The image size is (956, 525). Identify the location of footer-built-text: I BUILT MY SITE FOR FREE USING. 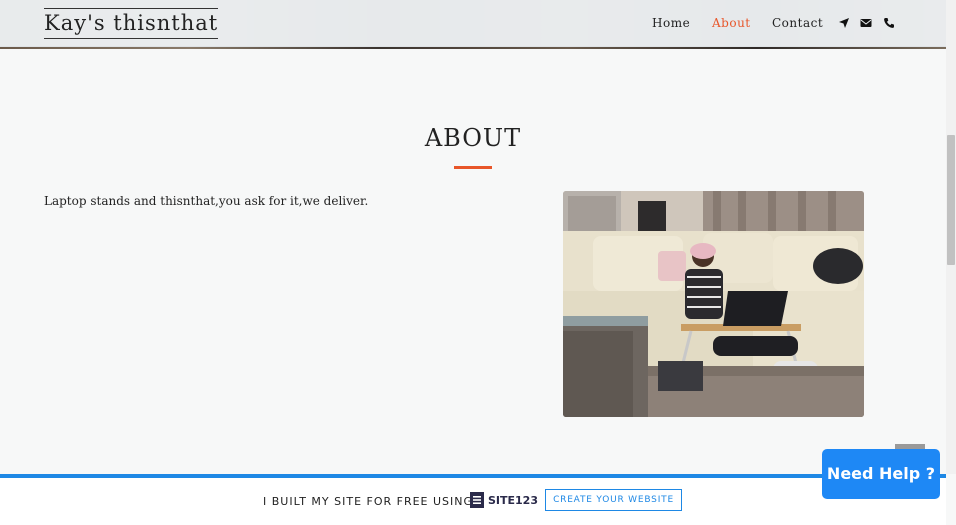
(368, 501).